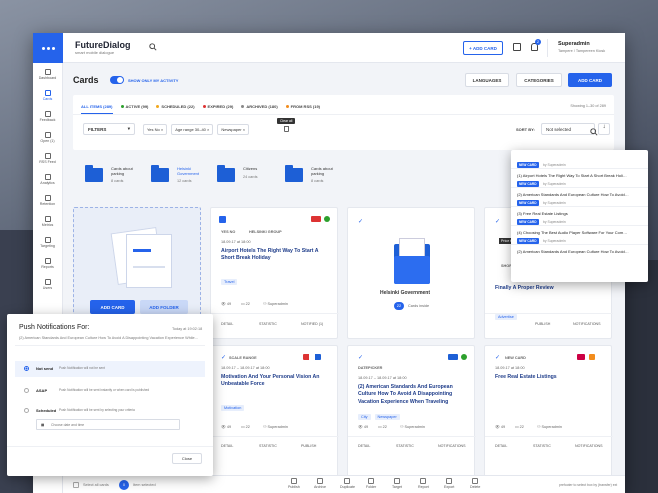  I want to click on select-all-checkbox, so click(76, 485).